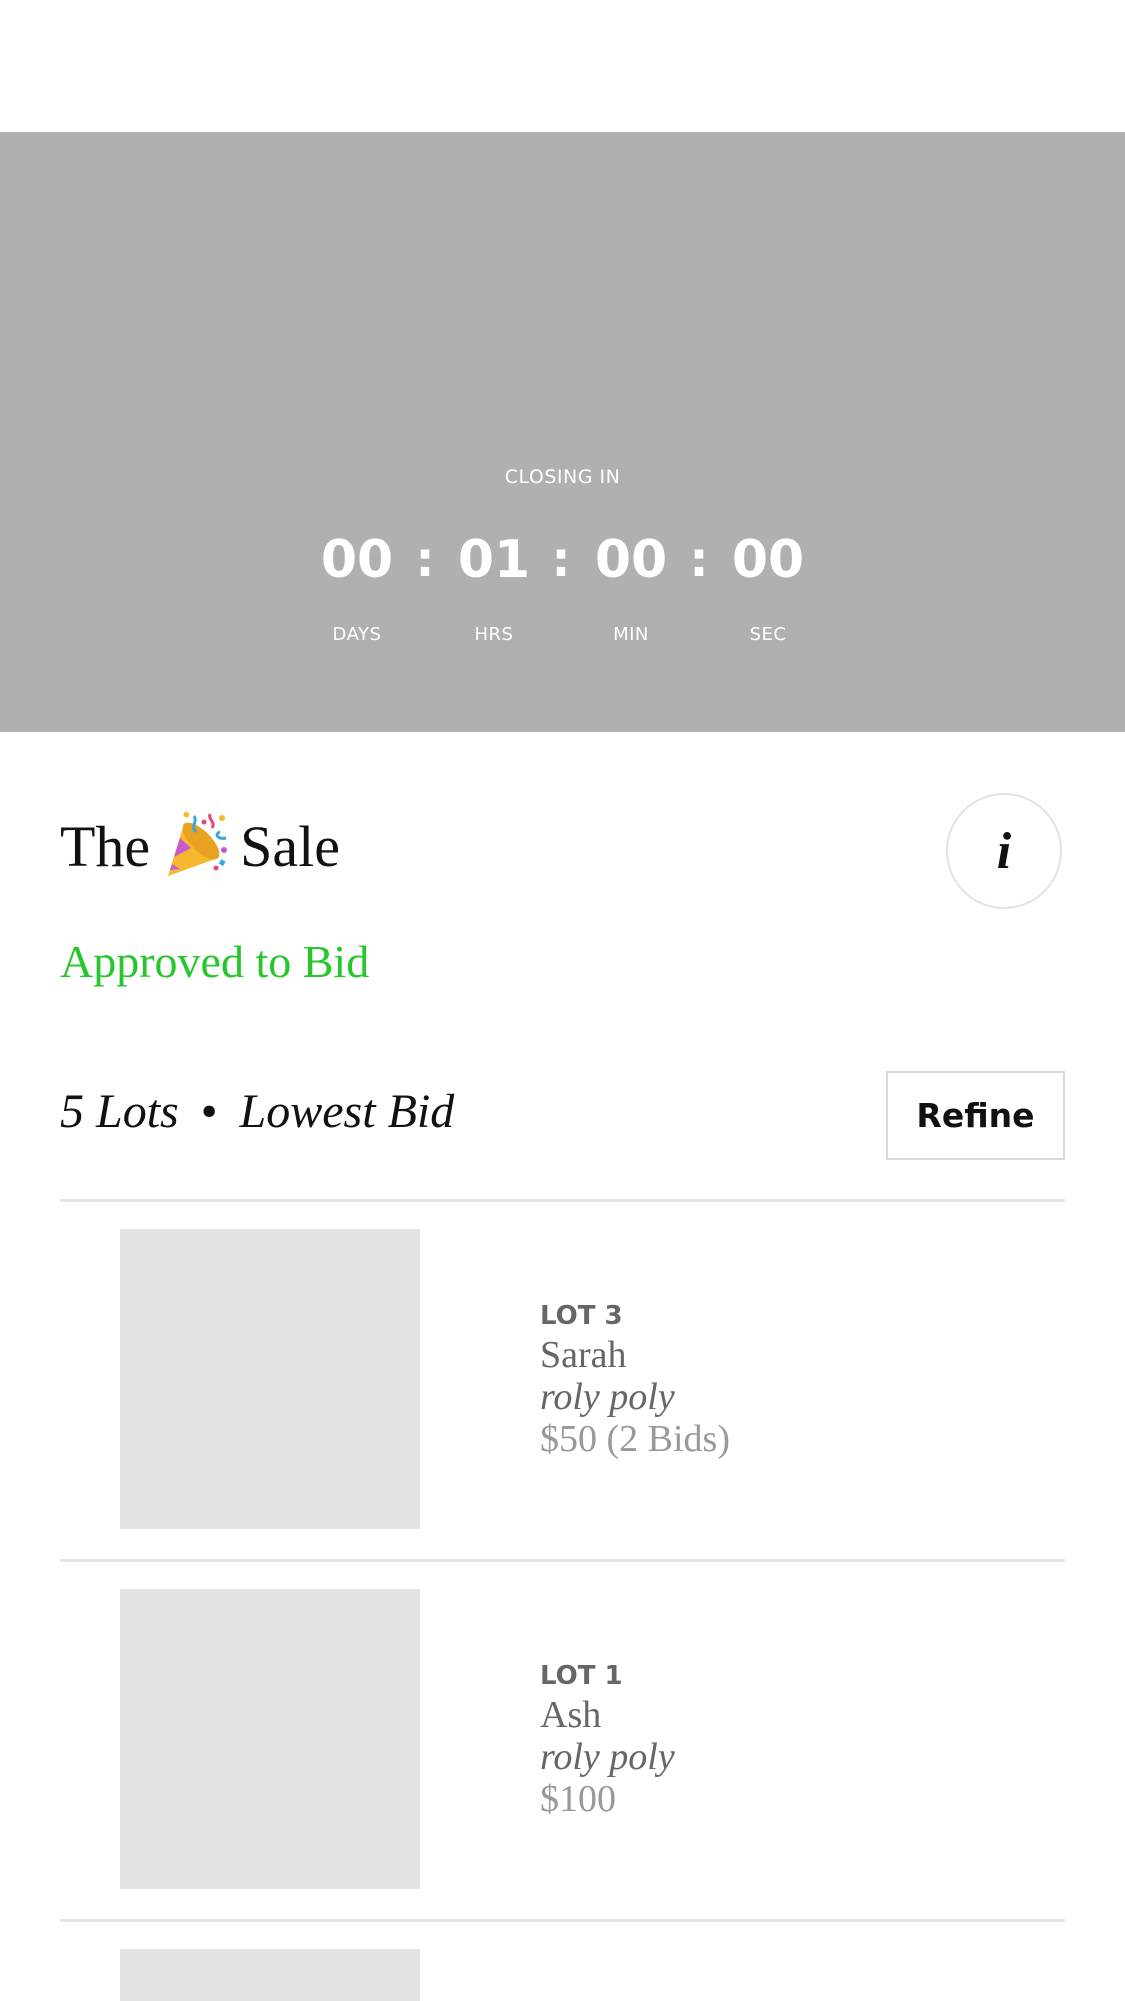  Describe the element at coordinates (790, 1739) in the screenshot. I see `lot-details: LOT 1 Ash roly poly $100` at that location.